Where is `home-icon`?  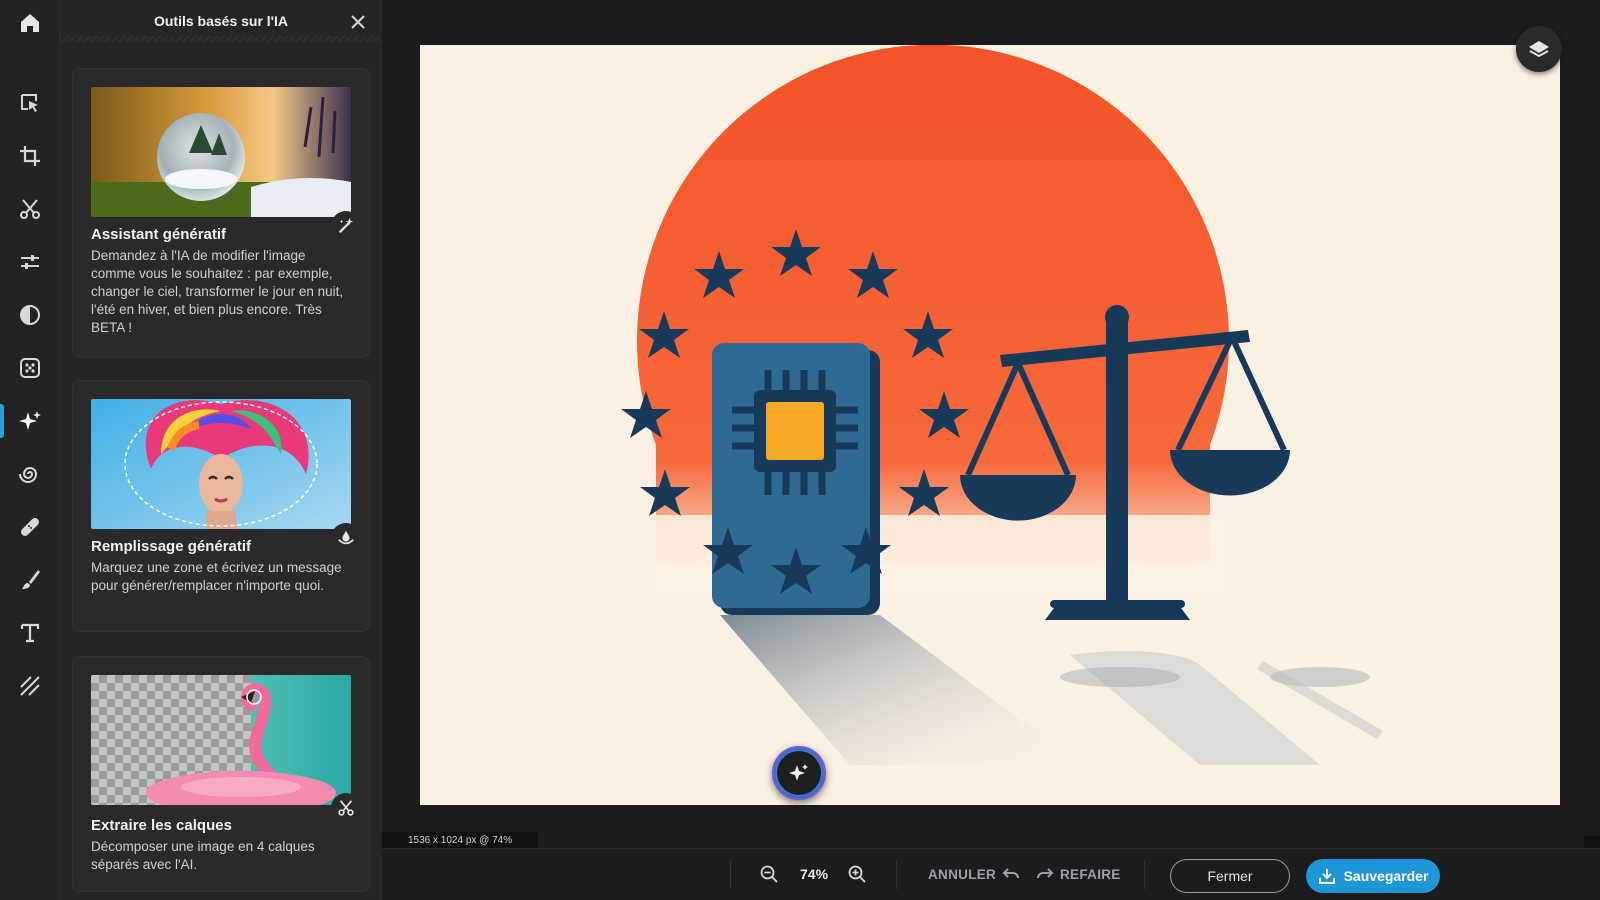 home-icon is located at coordinates (30, 23).